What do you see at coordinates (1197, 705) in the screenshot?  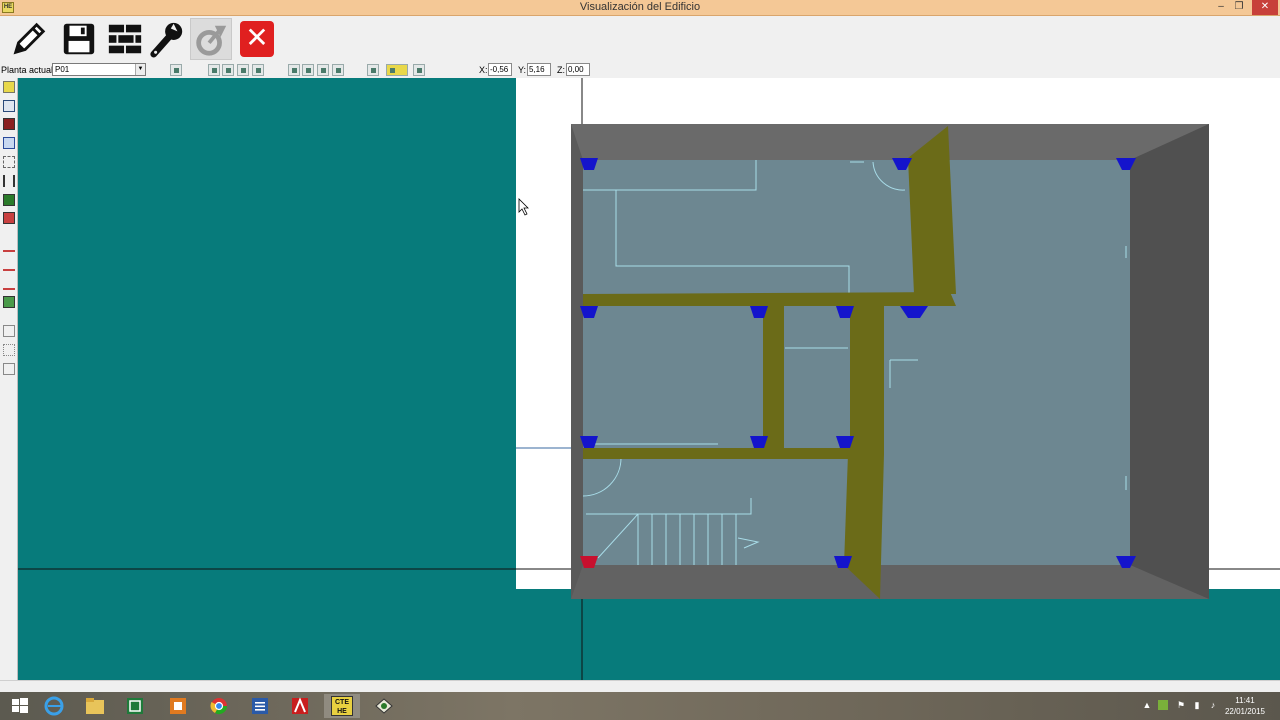 I see `tray-network-icon: ▮` at bounding box center [1197, 705].